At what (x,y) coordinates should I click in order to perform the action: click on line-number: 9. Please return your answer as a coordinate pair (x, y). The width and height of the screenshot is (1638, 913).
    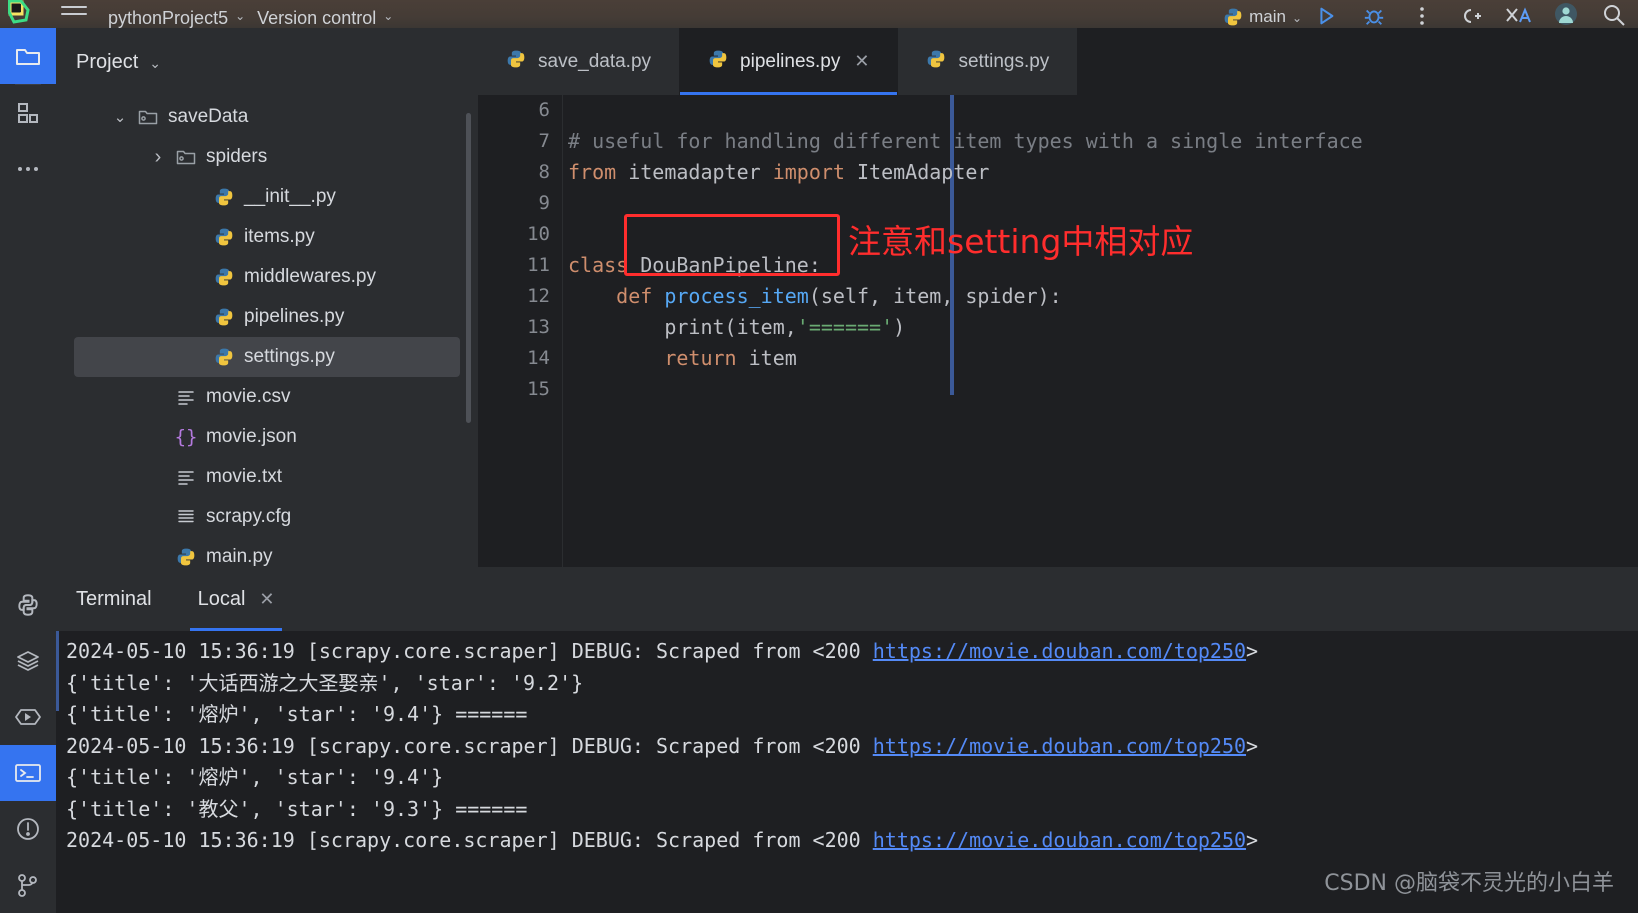
    Looking at the image, I should click on (544, 203).